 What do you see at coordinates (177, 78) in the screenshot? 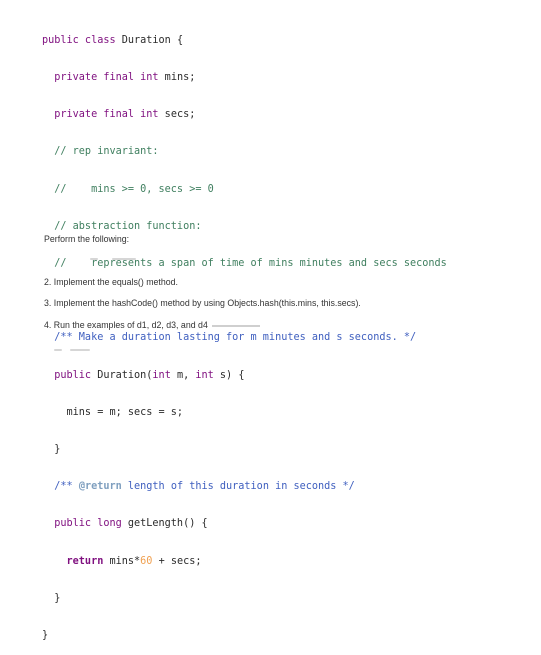
I see `code-text: mins;` at bounding box center [177, 78].